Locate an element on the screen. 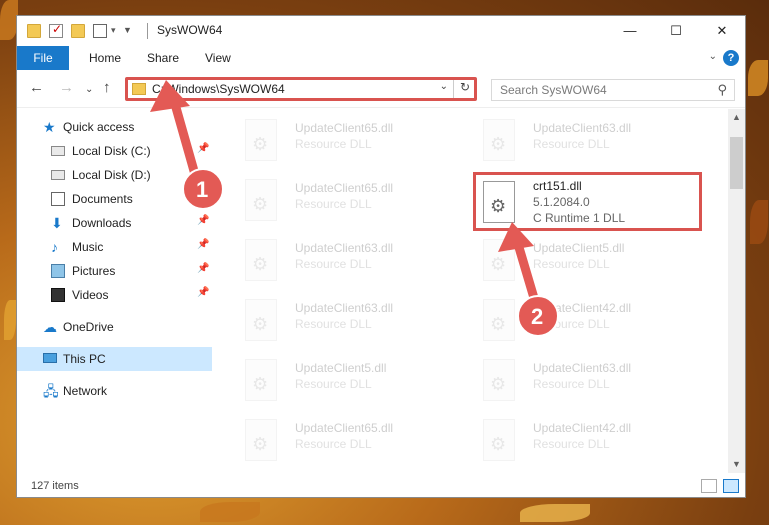 Image resolution: width=769 pixels, height=525 pixels. customize-toolbar-icon: ▼ is located at coordinates (127, 30).